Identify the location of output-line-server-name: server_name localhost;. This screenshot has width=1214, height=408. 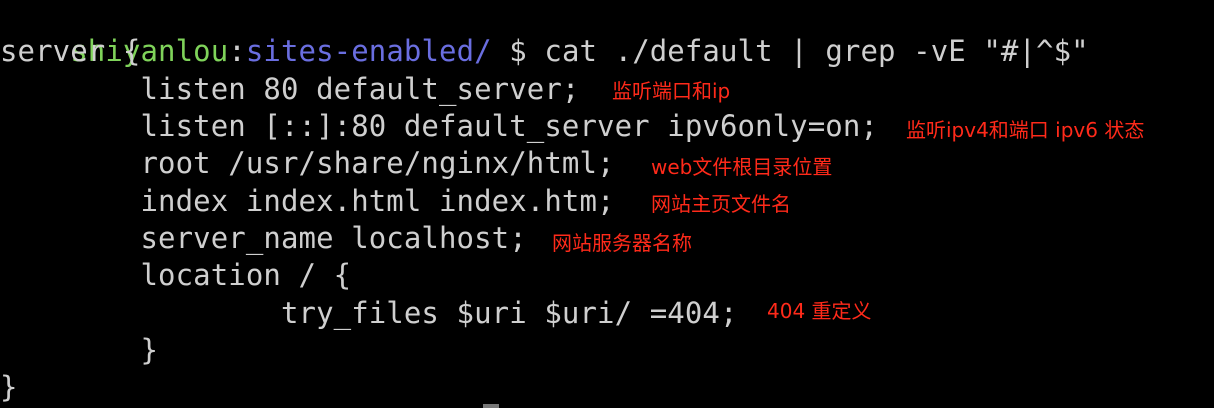
(263, 238).